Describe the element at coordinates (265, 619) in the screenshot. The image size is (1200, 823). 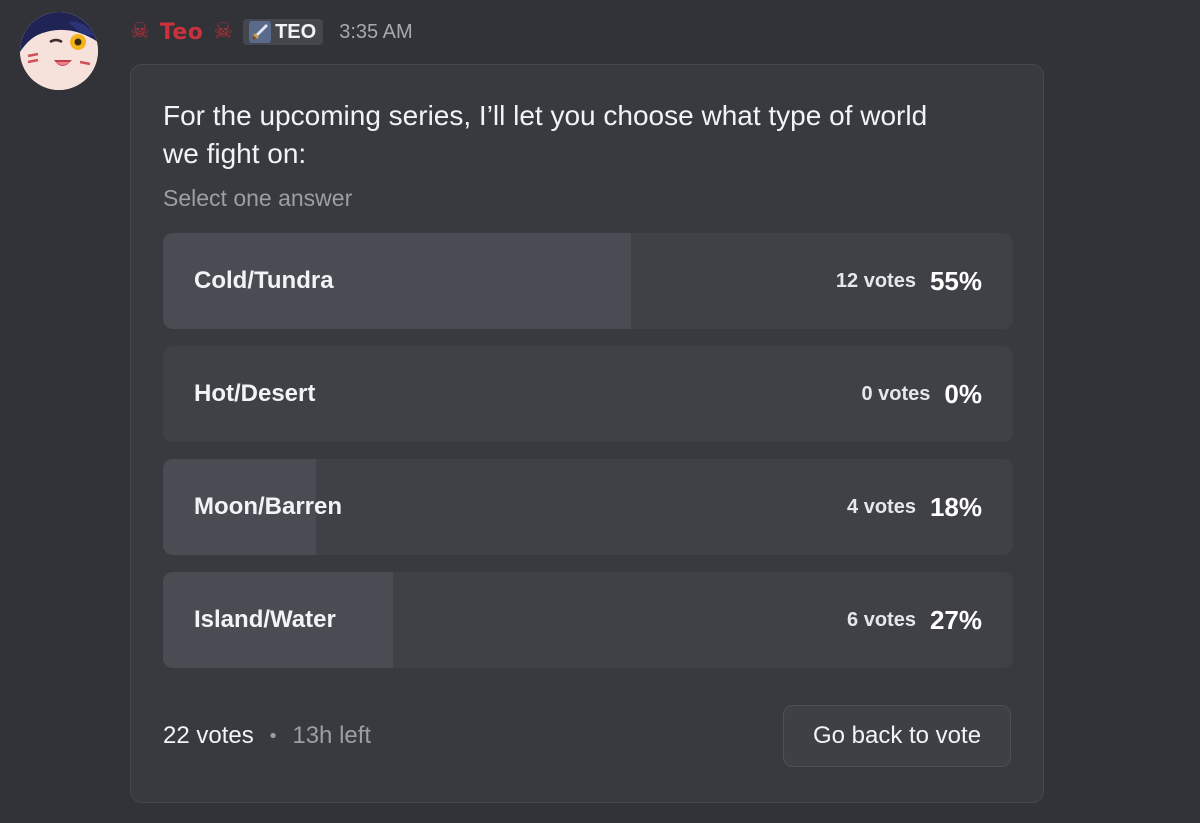
I see `poll-answer-label: Island/Water` at that location.